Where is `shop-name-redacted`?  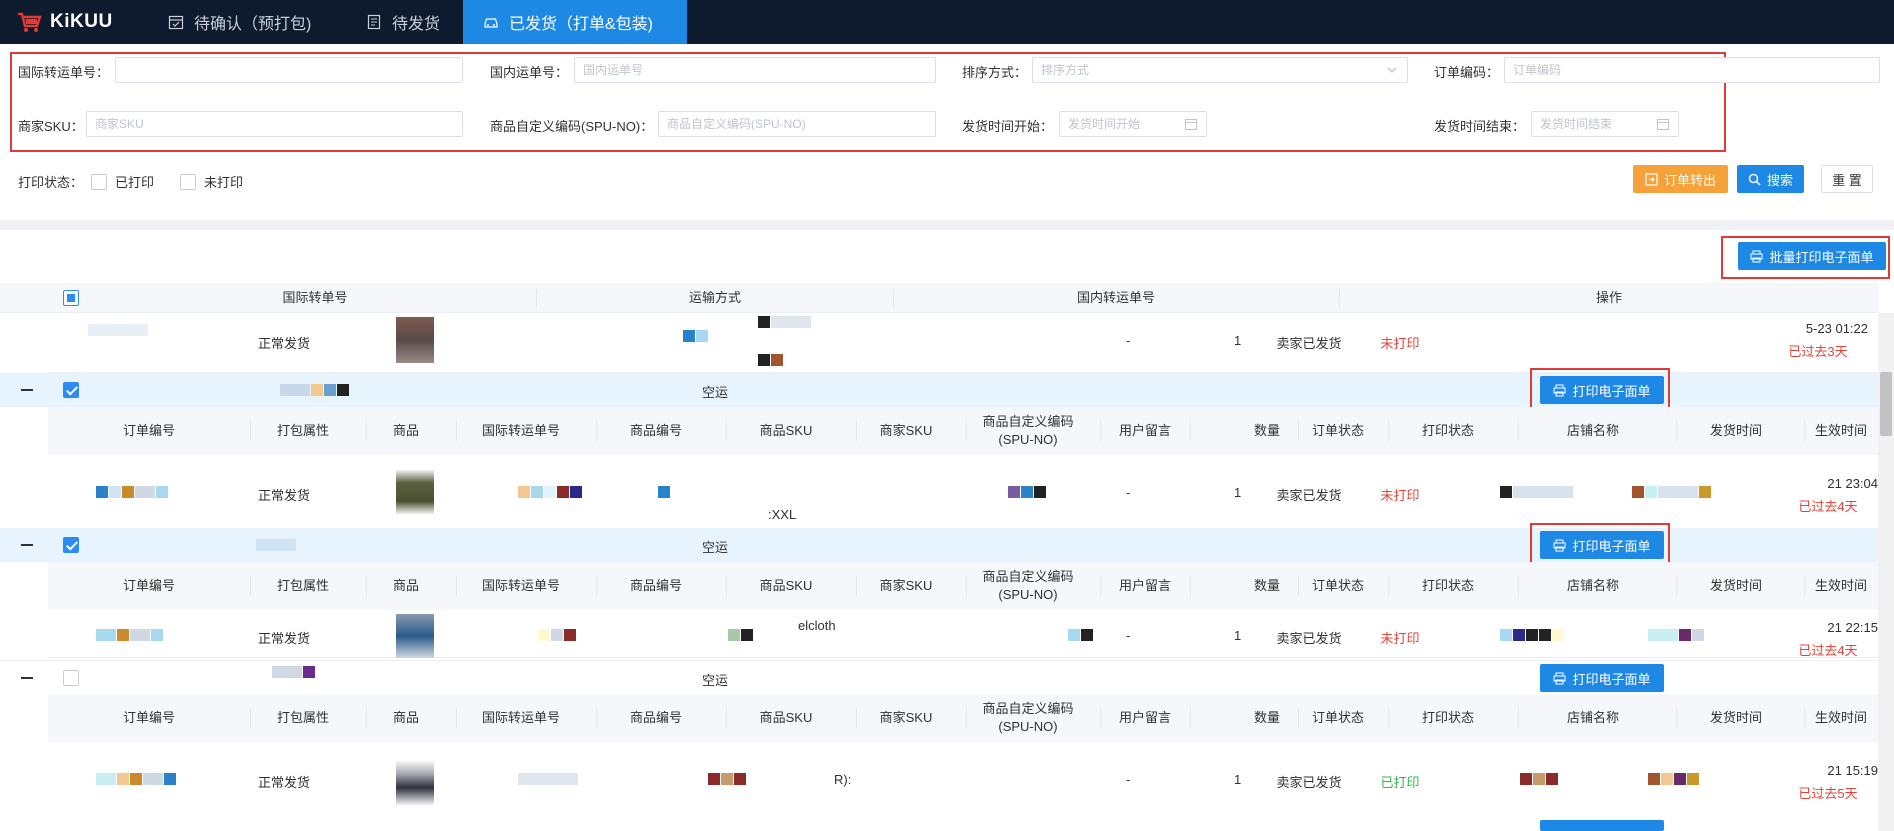
shop-name-redacted is located at coordinates (1532, 635).